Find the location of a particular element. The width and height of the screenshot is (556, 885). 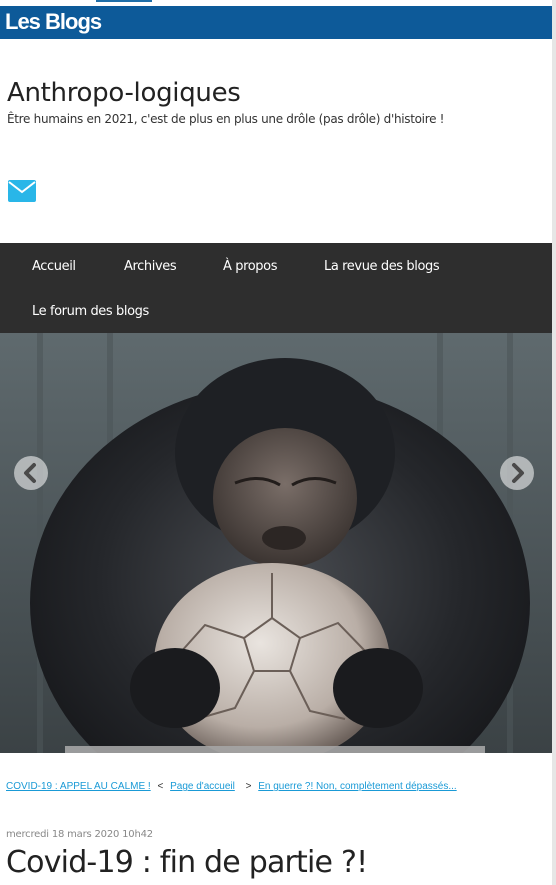

nav-item-a-propos: À propos is located at coordinates (250, 266).